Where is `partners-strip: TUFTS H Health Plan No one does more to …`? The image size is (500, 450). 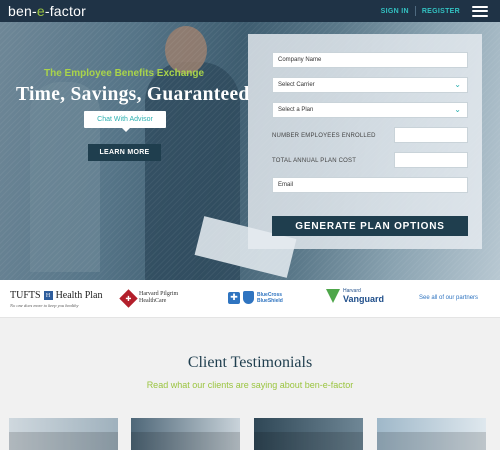 partners-strip: TUFTS H Health Plan No one does more to … is located at coordinates (250, 299).